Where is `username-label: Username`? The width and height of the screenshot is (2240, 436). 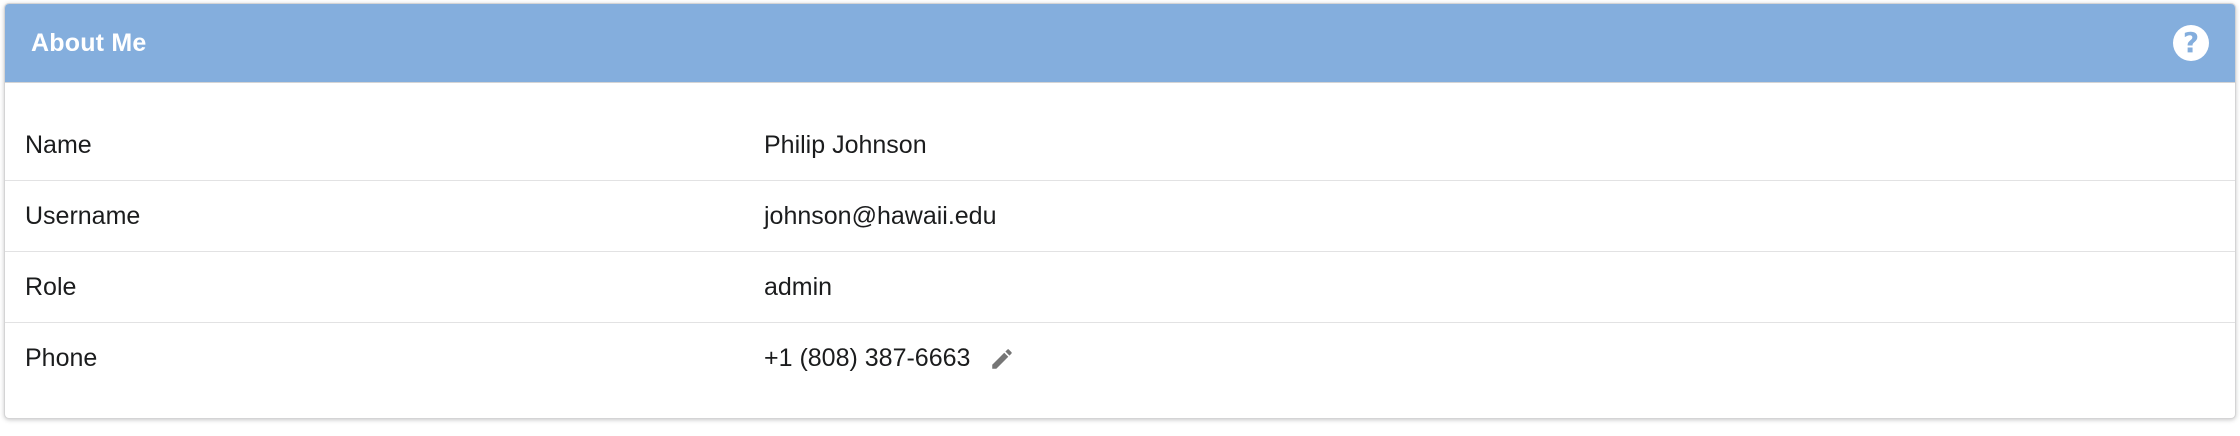 username-label: Username is located at coordinates (83, 215).